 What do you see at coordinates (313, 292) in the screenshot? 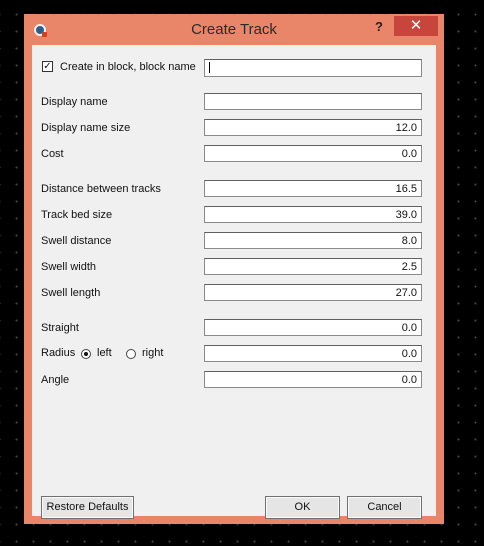
I see `swell-length-input: 27.0` at bounding box center [313, 292].